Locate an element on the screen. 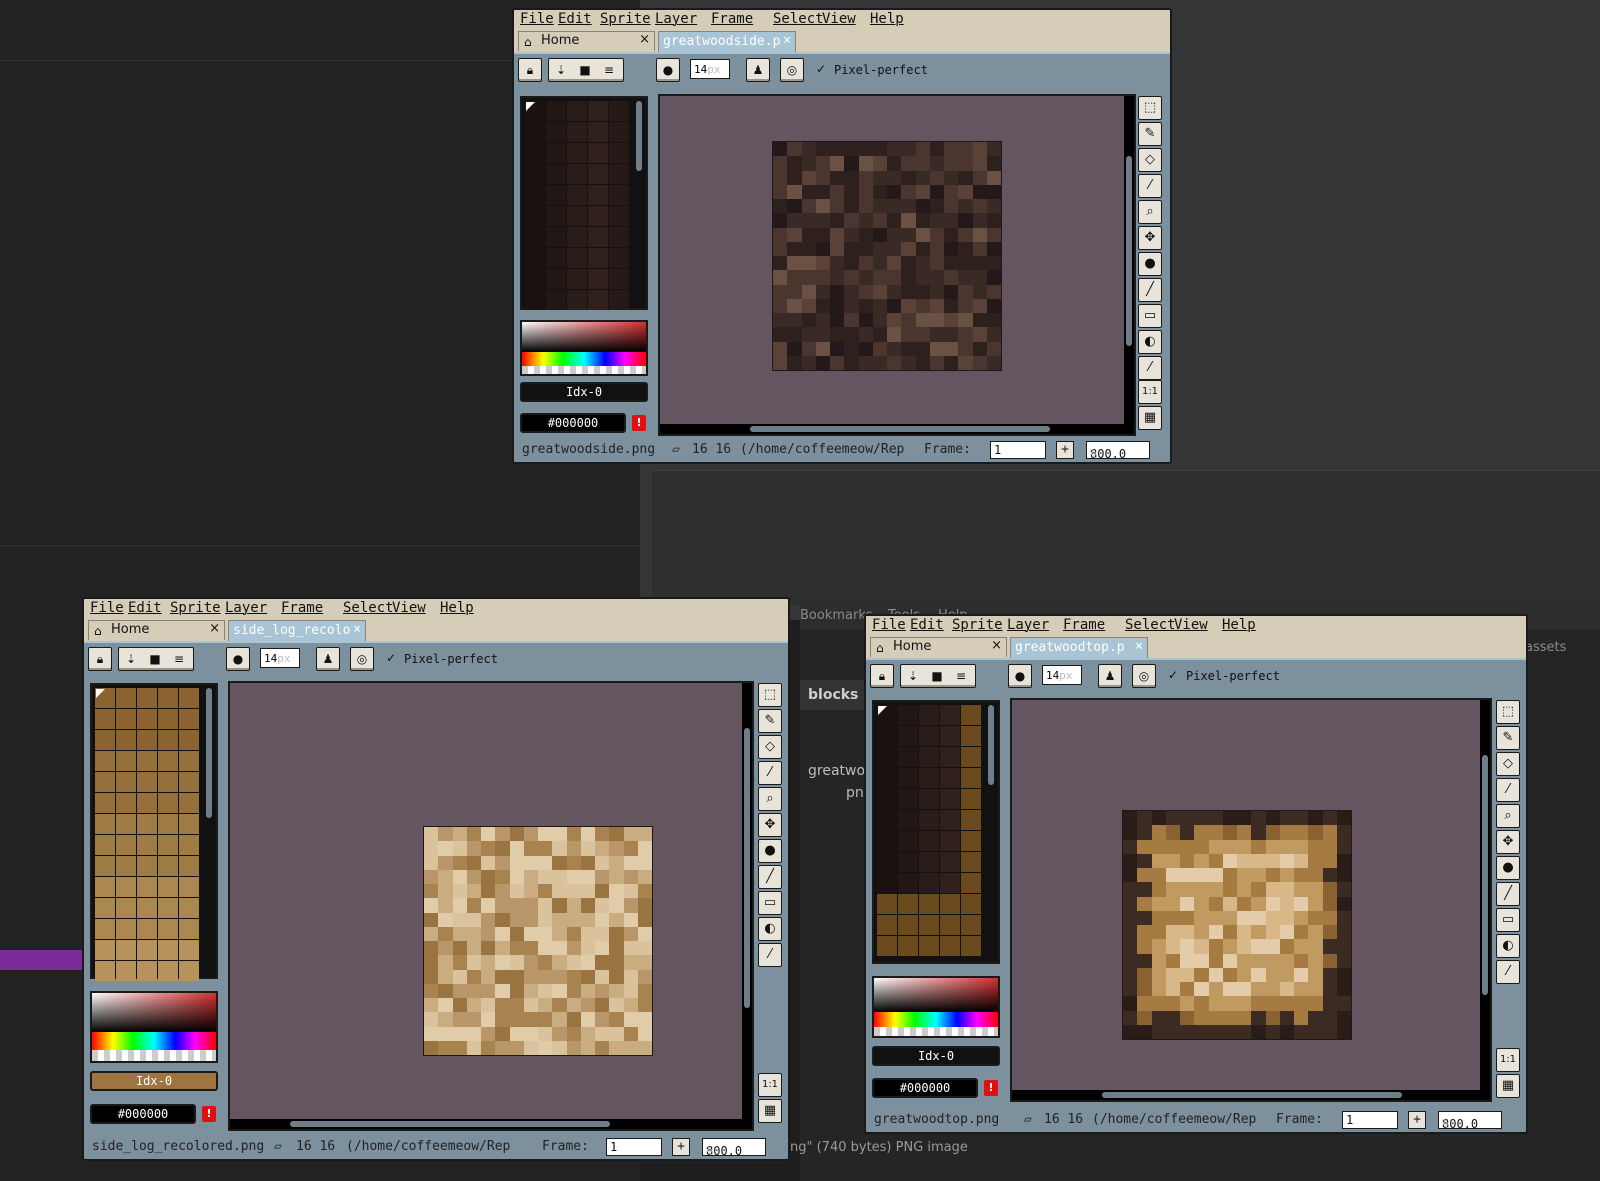  add-frame-button: + is located at coordinates (681, 1147).